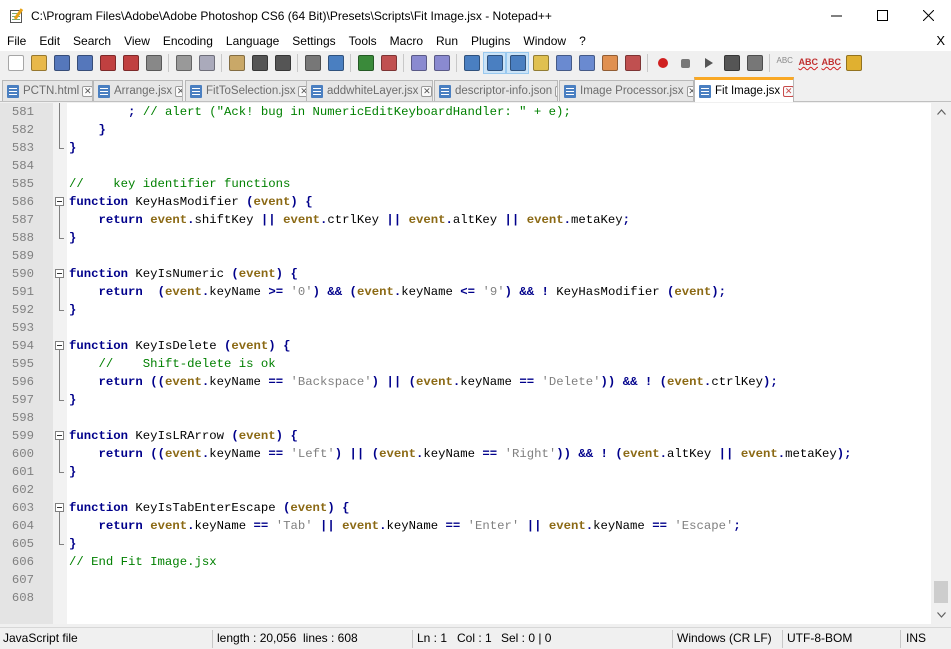  I want to click on code-line: 585 // key identifier functions, so click(465, 184).